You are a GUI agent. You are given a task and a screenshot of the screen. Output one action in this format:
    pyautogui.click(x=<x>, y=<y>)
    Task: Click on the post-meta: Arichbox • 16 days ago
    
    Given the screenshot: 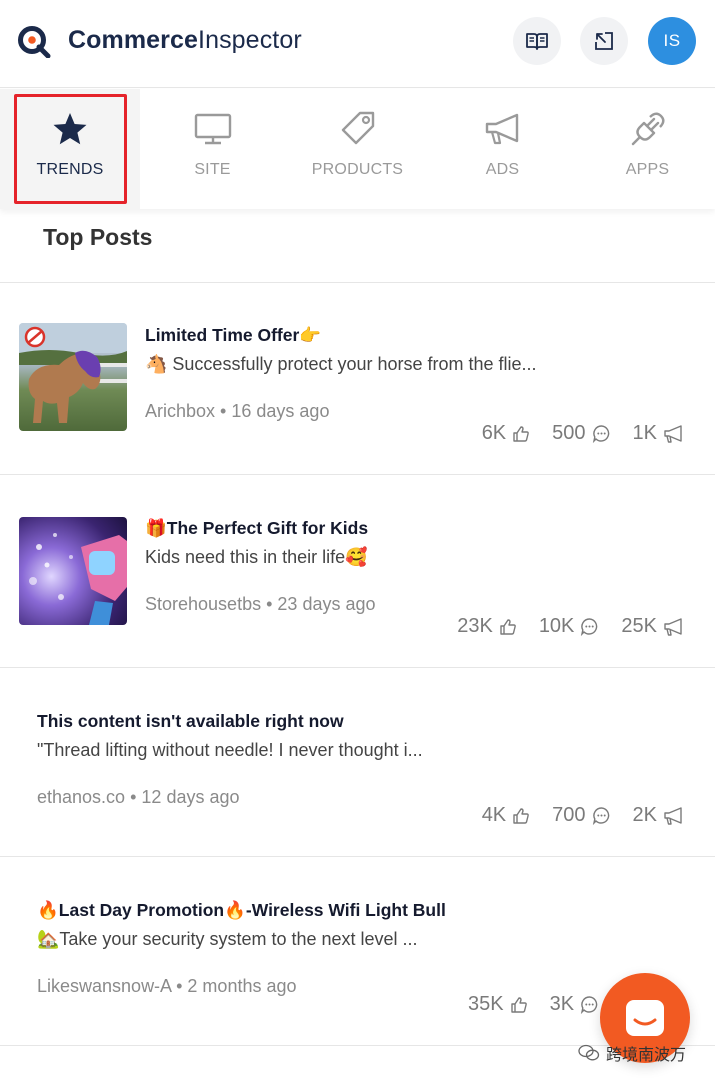 What is the action you would take?
    pyautogui.click(x=237, y=411)
    